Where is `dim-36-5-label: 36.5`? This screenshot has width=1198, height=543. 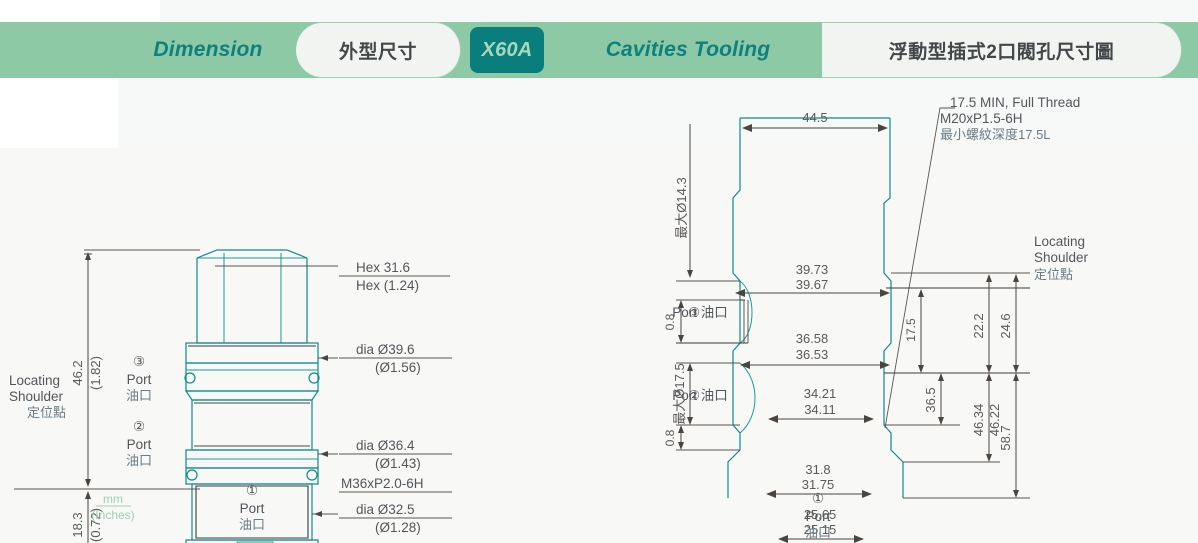 dim-36-5-label: 36.5 is located at coordinates (930, 399).